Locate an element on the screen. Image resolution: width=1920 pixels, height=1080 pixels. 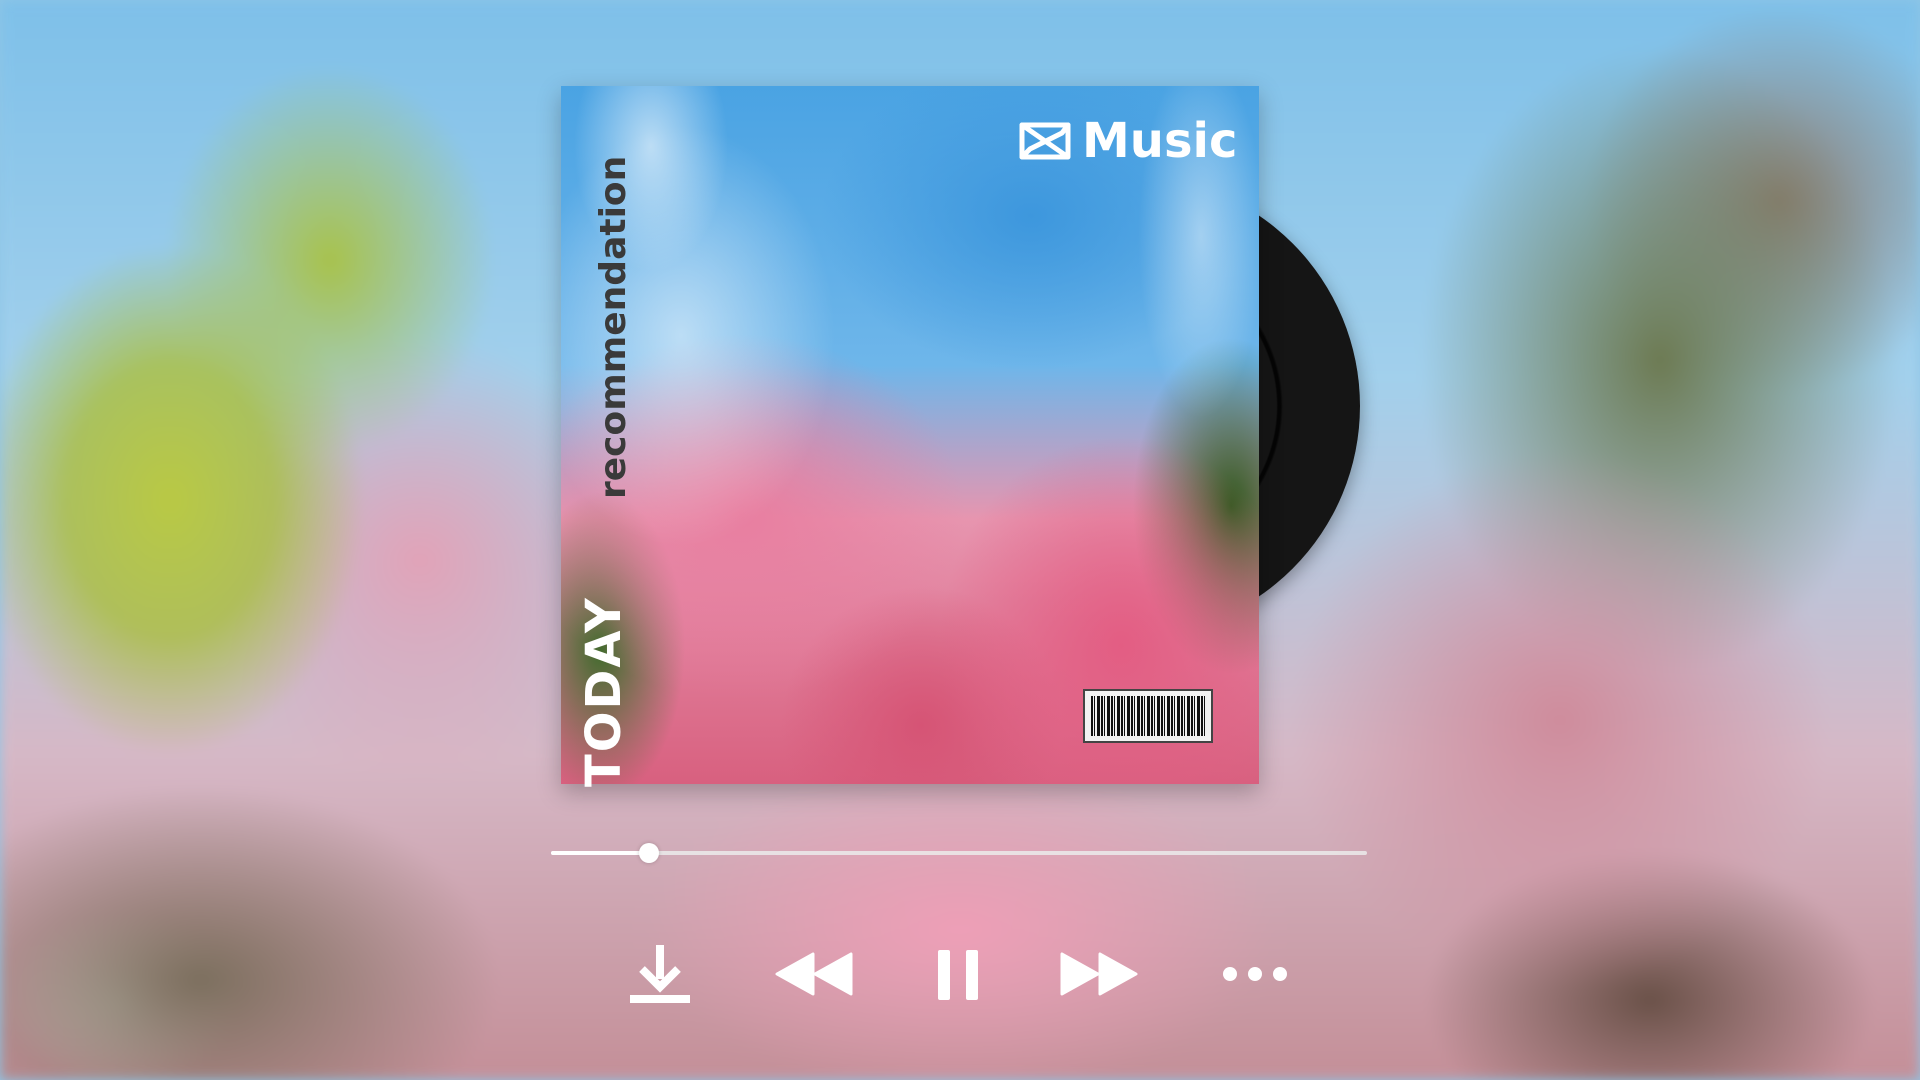
progress-fill is located at coordinates (600, 853).